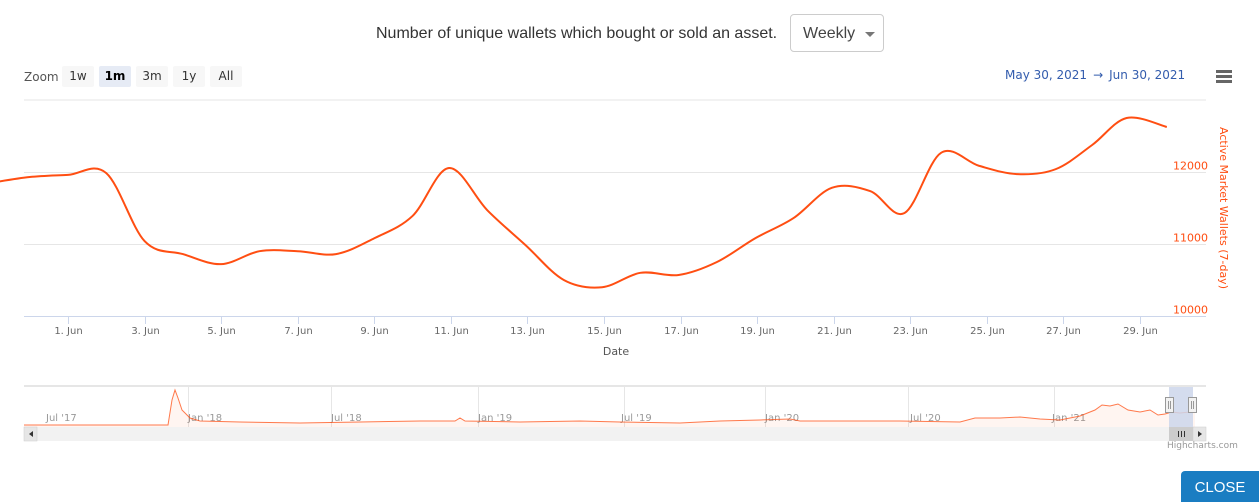 This screenshot has height=504, width=1259. I want to click on scrollbar-thumb, so click(1181, 434).